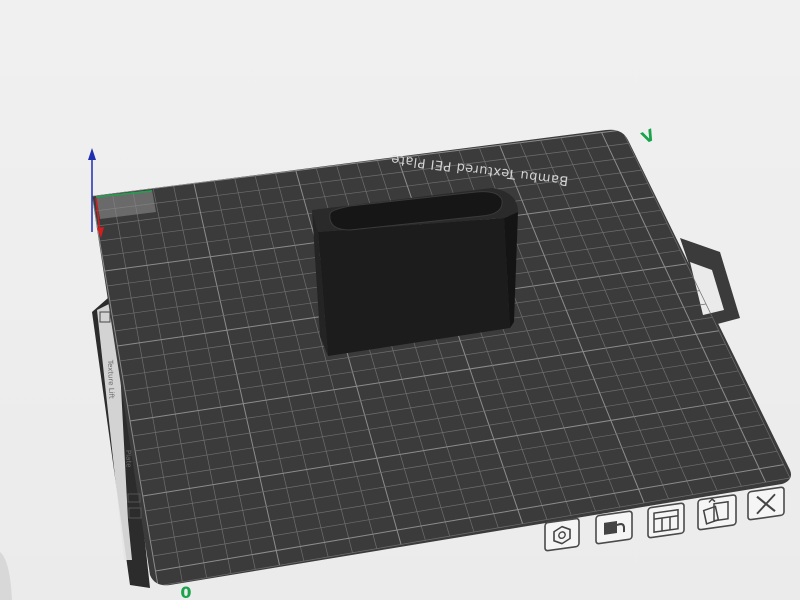 This screenshot has height=600, width=800. Describe the element at coordinates (717, 512) in the screenshot. I see `plate-settings-button` at that location.